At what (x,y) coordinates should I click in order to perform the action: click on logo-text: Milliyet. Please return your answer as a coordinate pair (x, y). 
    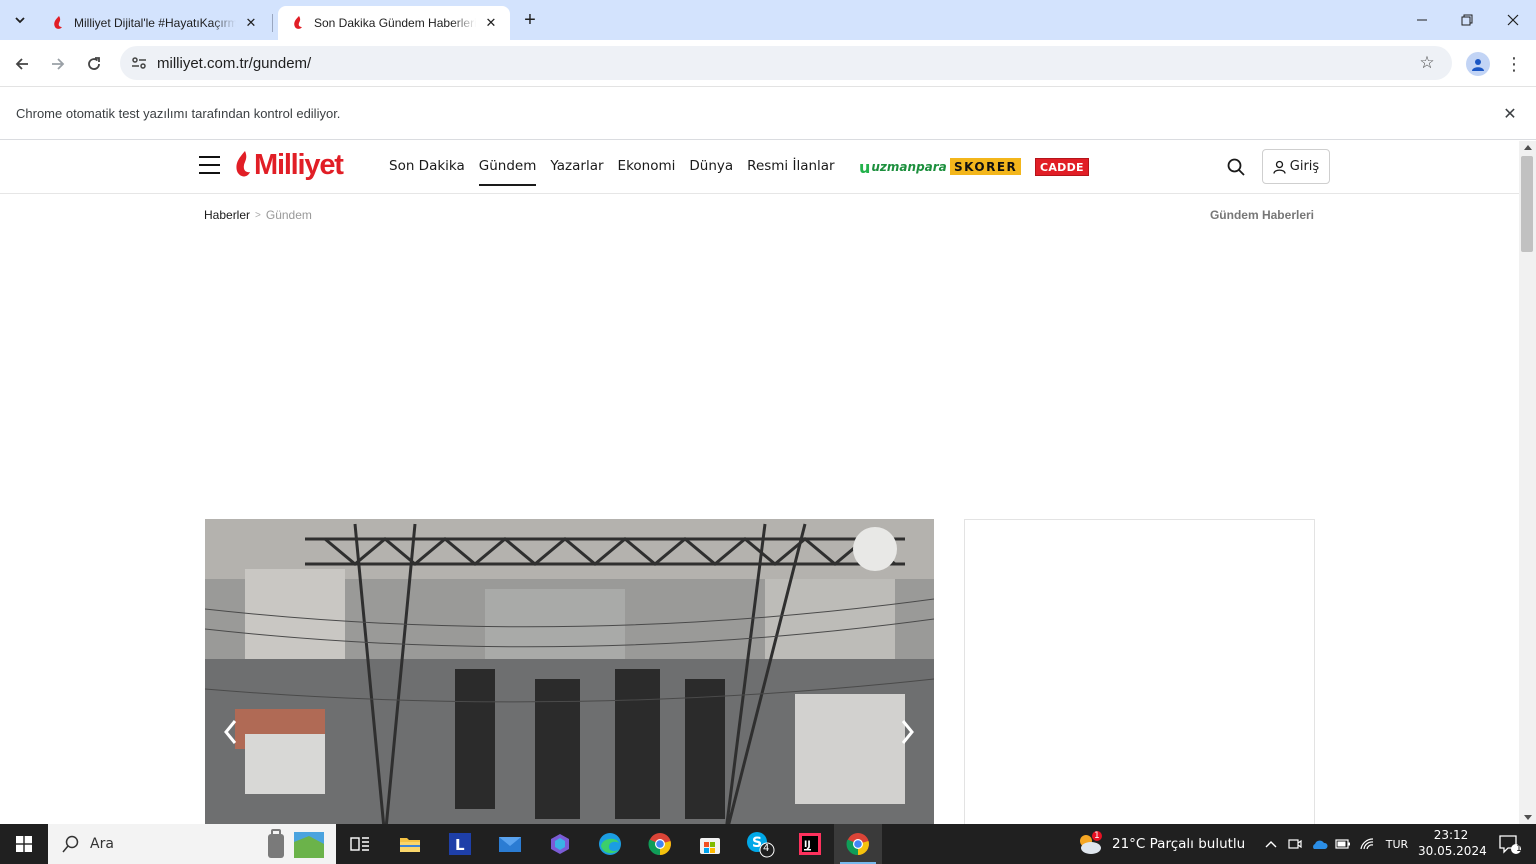
    Looking at the image, I should click on (299, 164).